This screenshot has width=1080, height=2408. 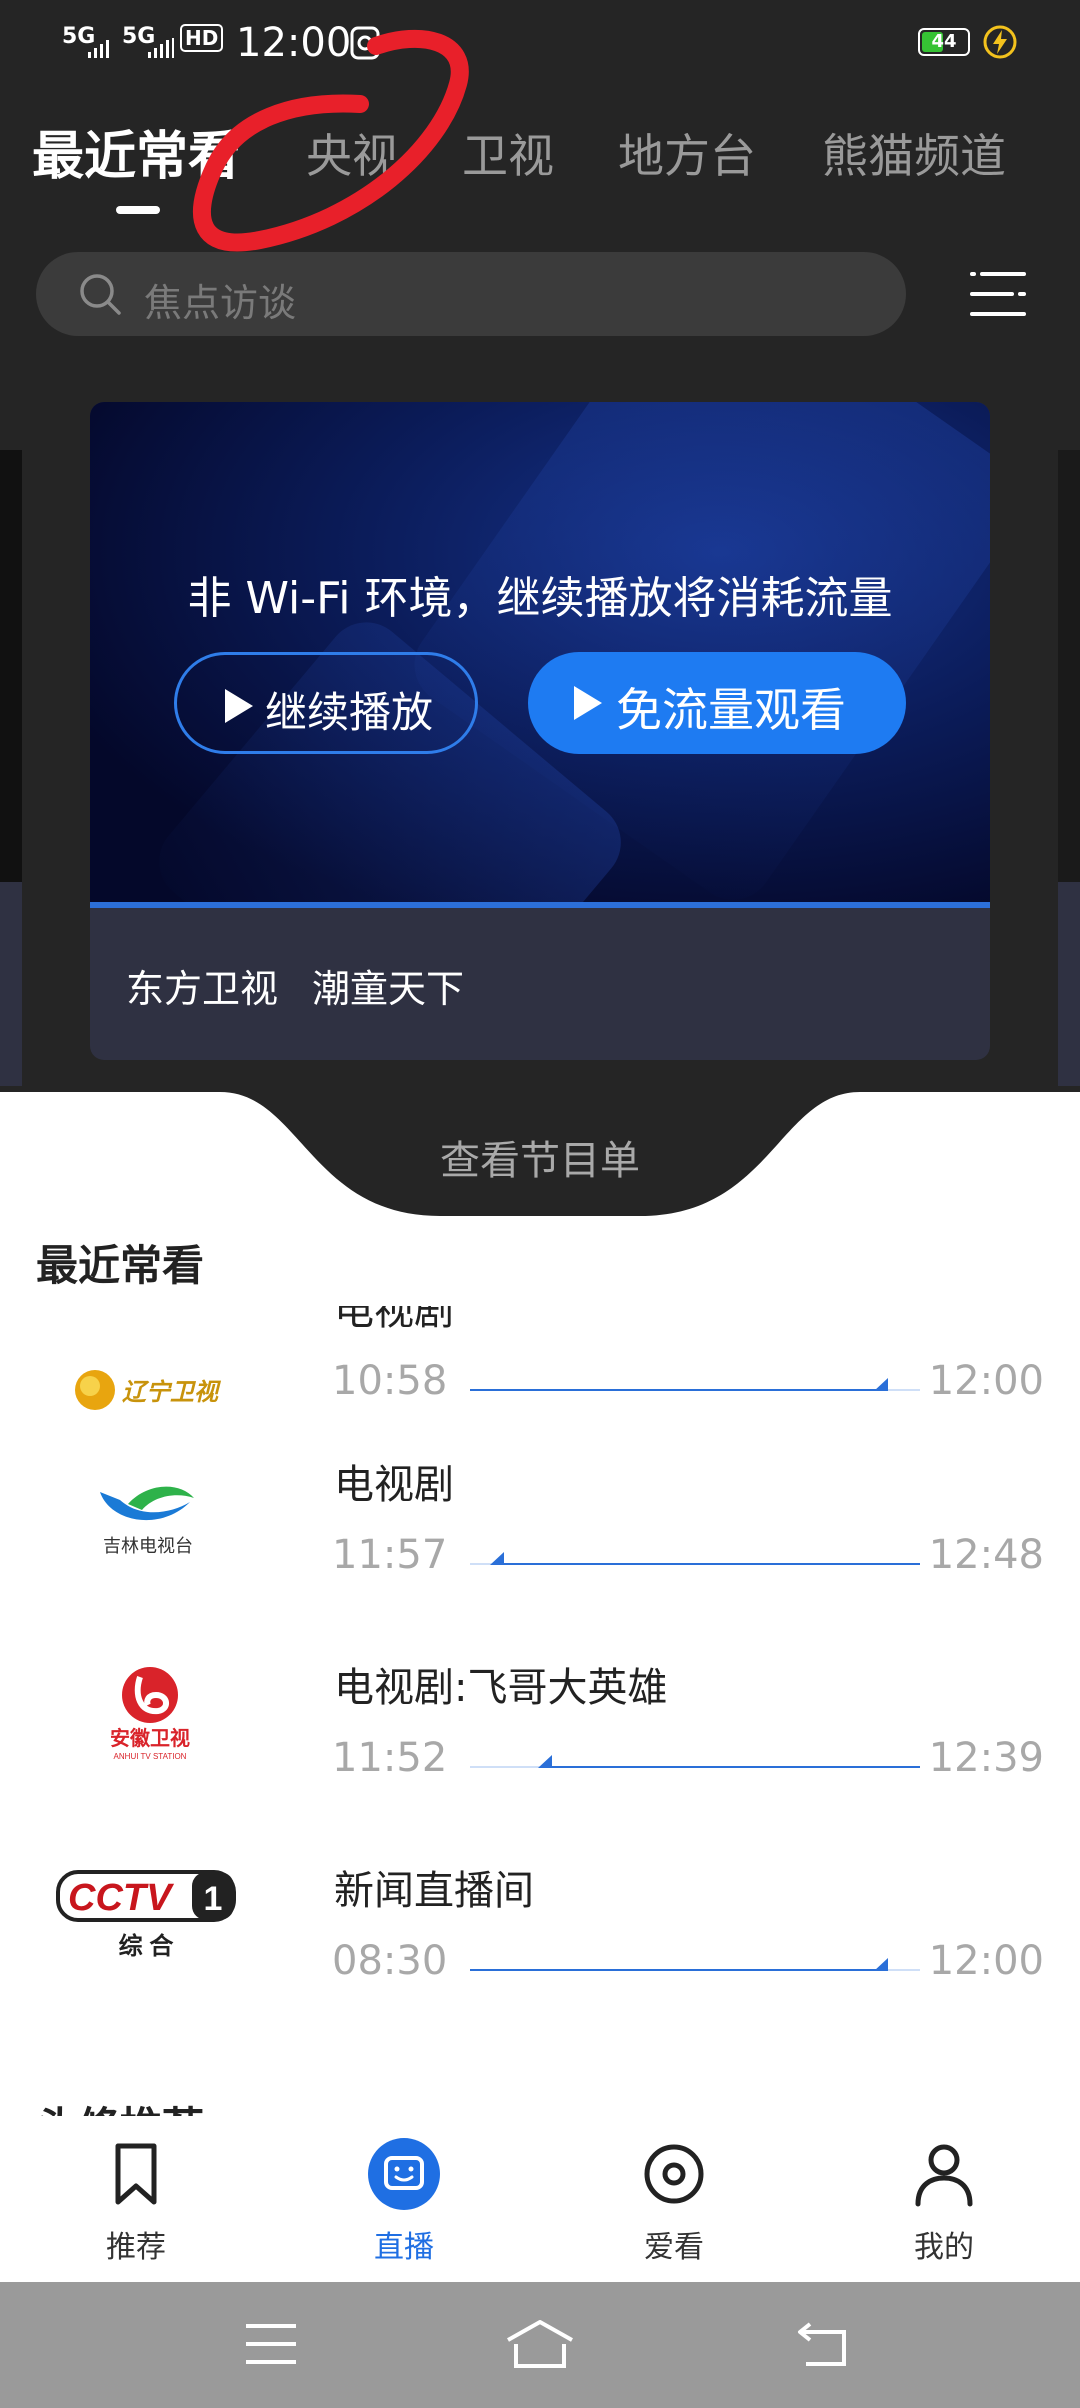 What do you see at coordinates (202, 38) in the screenshot?
I see `hd-voice-badge: HD` at bounding box center [202, 38].